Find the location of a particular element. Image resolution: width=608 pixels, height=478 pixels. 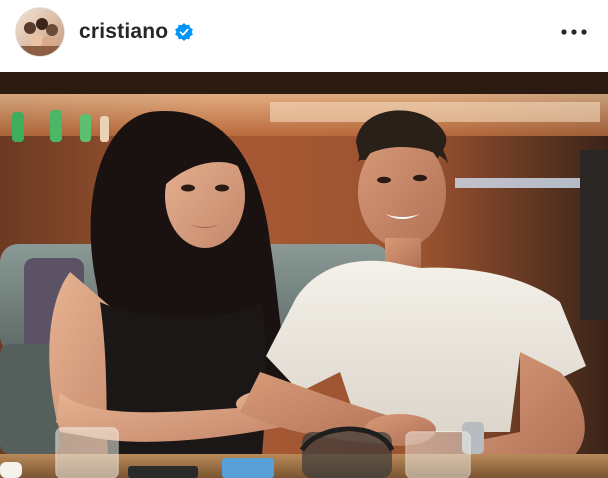

more-options-icon is located at coordinates (574, 32).